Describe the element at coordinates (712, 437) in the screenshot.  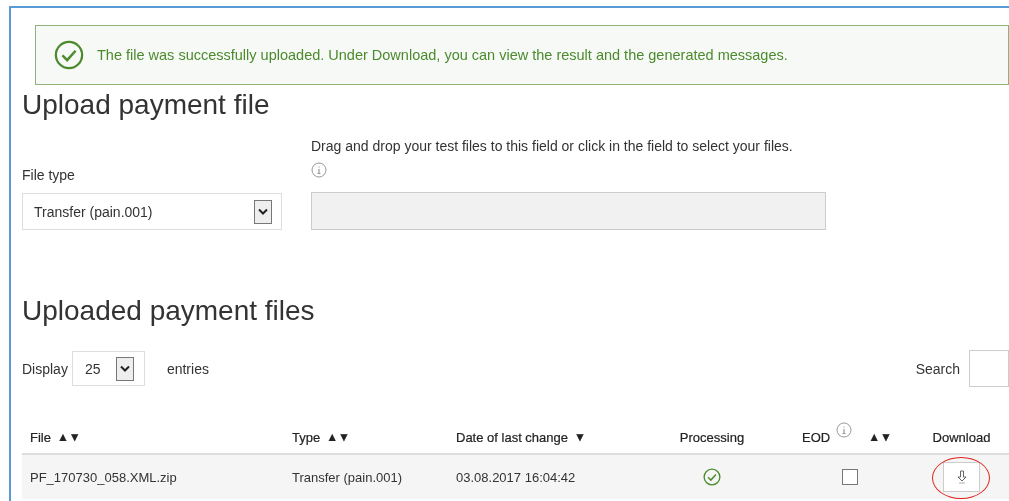
I see `column-header: Processing` at that location.